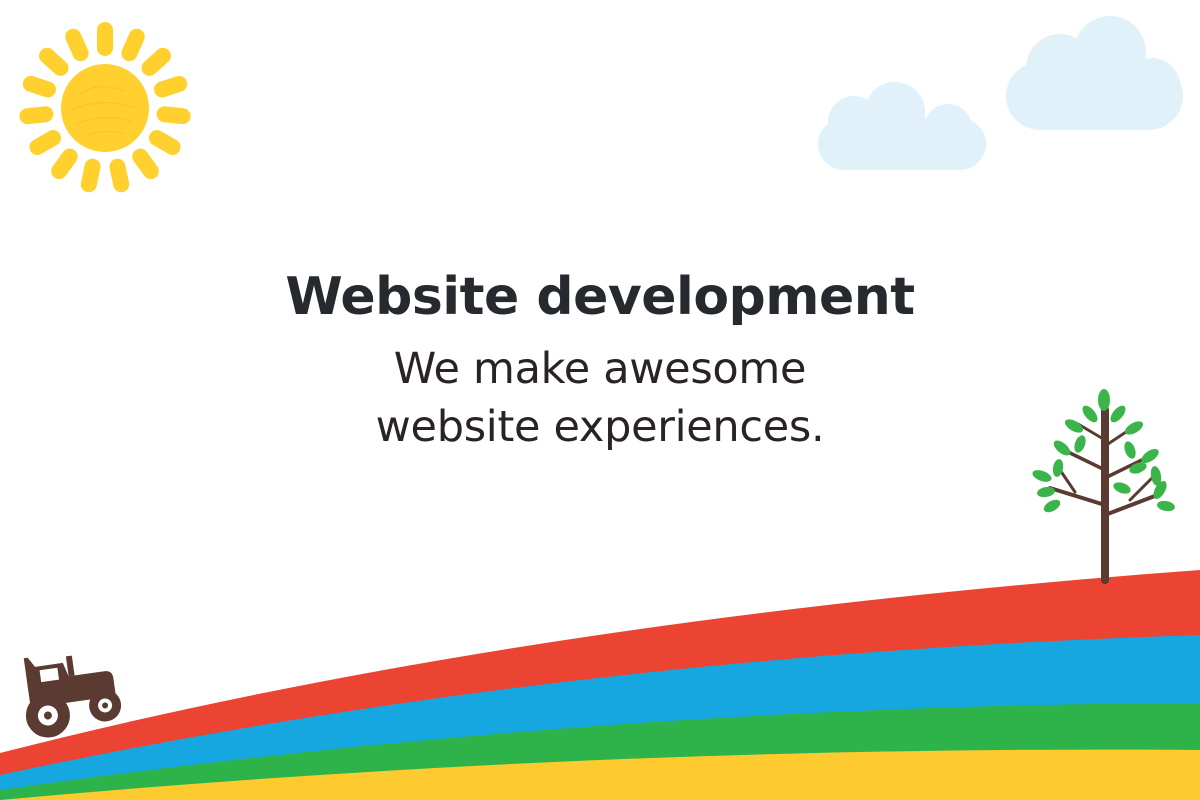 This screenshot has height=800, width=1200. What do you see at coordinates (105, 107) in the screenshot?
I see `sun-icon` at bounding box center [105, 107].